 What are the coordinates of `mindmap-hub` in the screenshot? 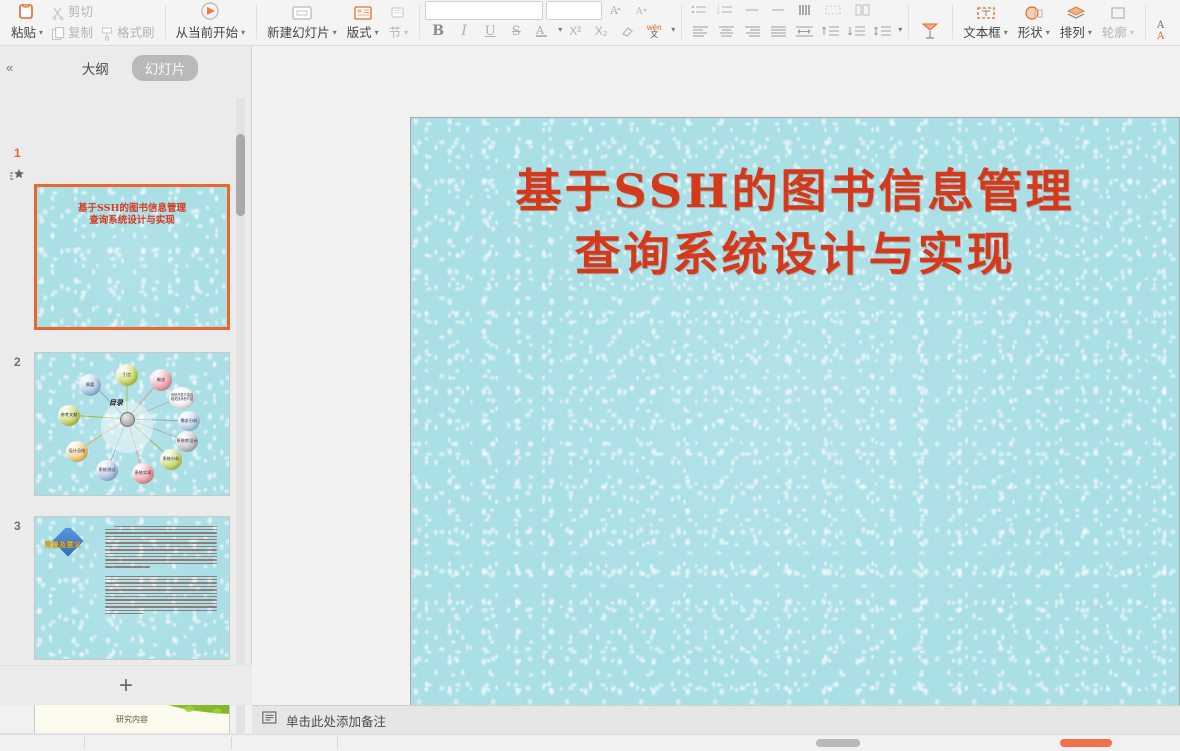 It's located at (127, 419).